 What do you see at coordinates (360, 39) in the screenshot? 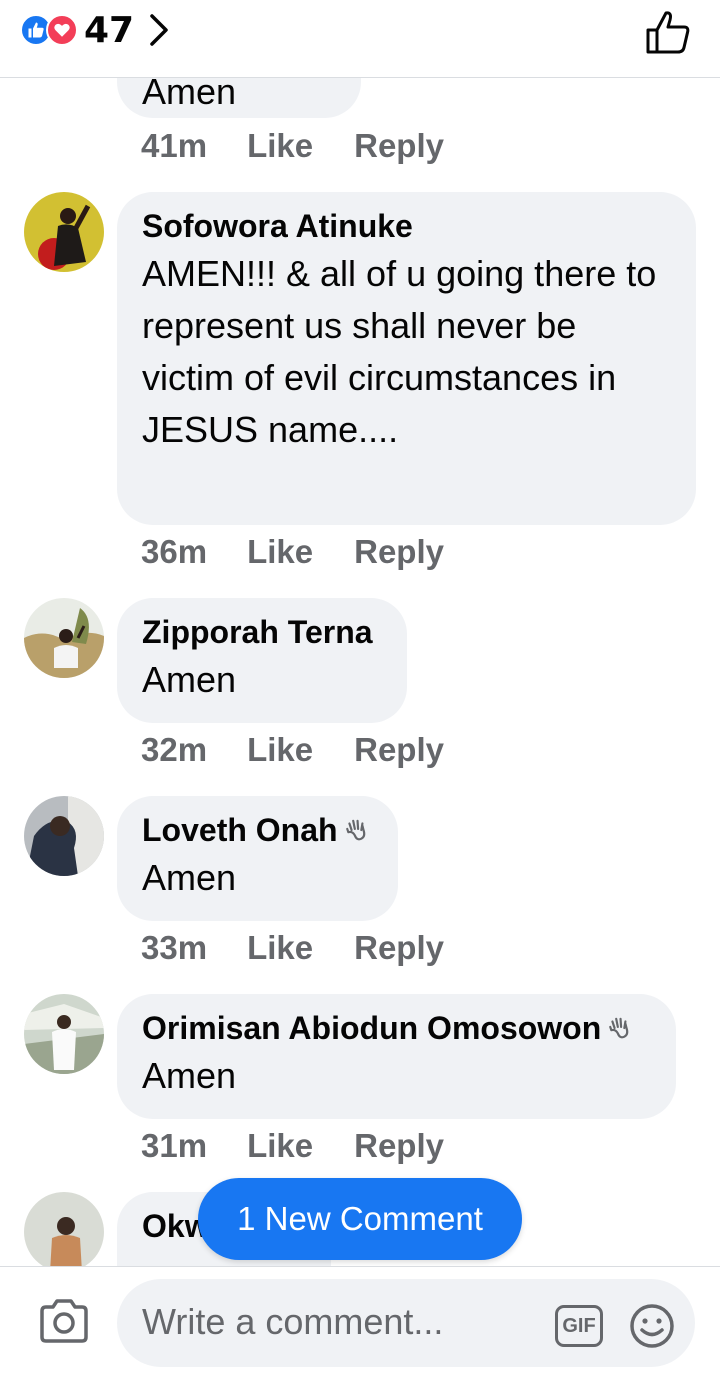
I see `reactions-header: 47` at bounding box center [360, 39].